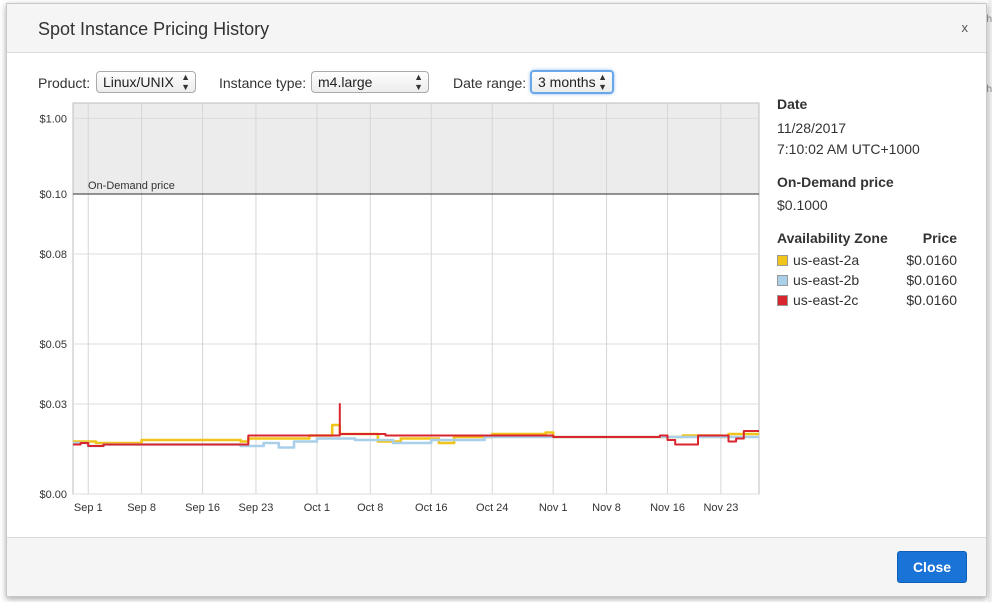 This screenshot has height=602, width=992. I want to click on instance-type-label: Instance type:, so click(263, 83).